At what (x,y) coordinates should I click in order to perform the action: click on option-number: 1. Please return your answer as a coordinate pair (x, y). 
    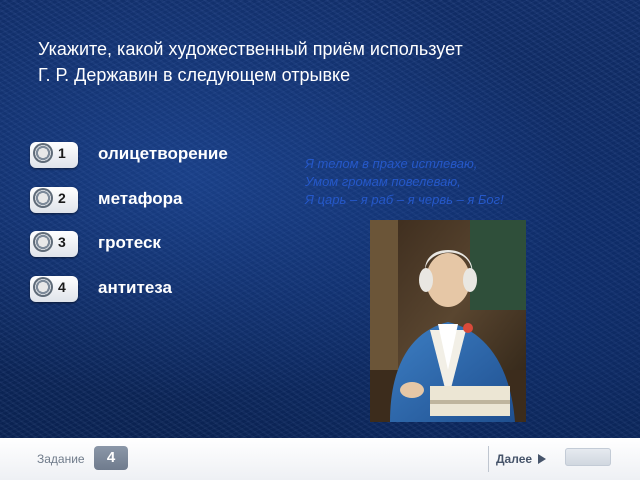
    Looking at the image, I should click on (62, 153).